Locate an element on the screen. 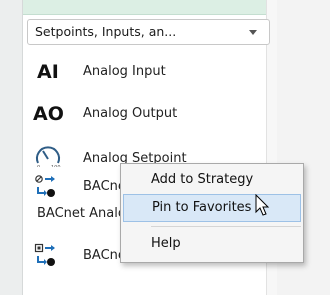  list-item-label: Analog Input is located at coordinates (124, 71).